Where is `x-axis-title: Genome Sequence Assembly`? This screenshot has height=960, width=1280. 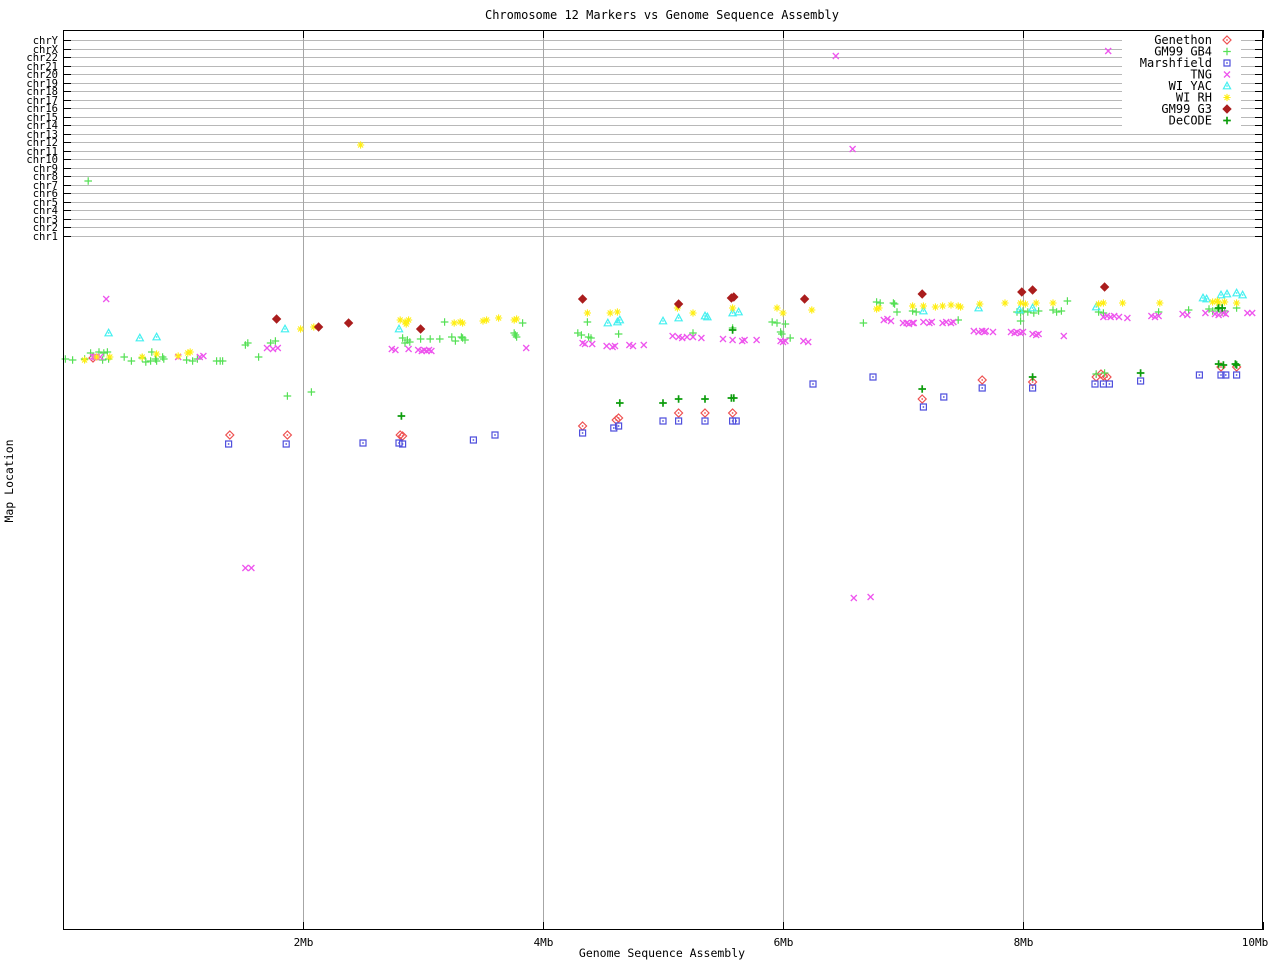 x-axis-title: Genome Sequence Assembly is located at coordinates (662, 953).